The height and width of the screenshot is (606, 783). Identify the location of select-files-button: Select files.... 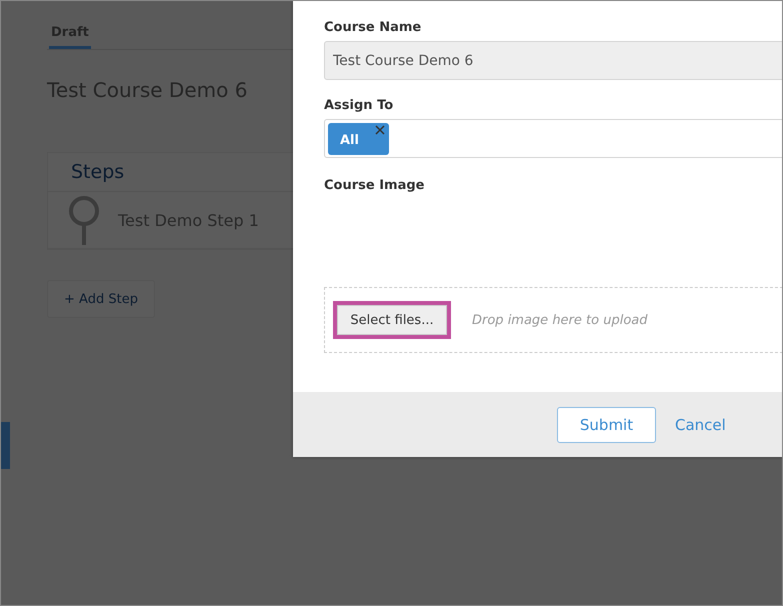
(392, 320).